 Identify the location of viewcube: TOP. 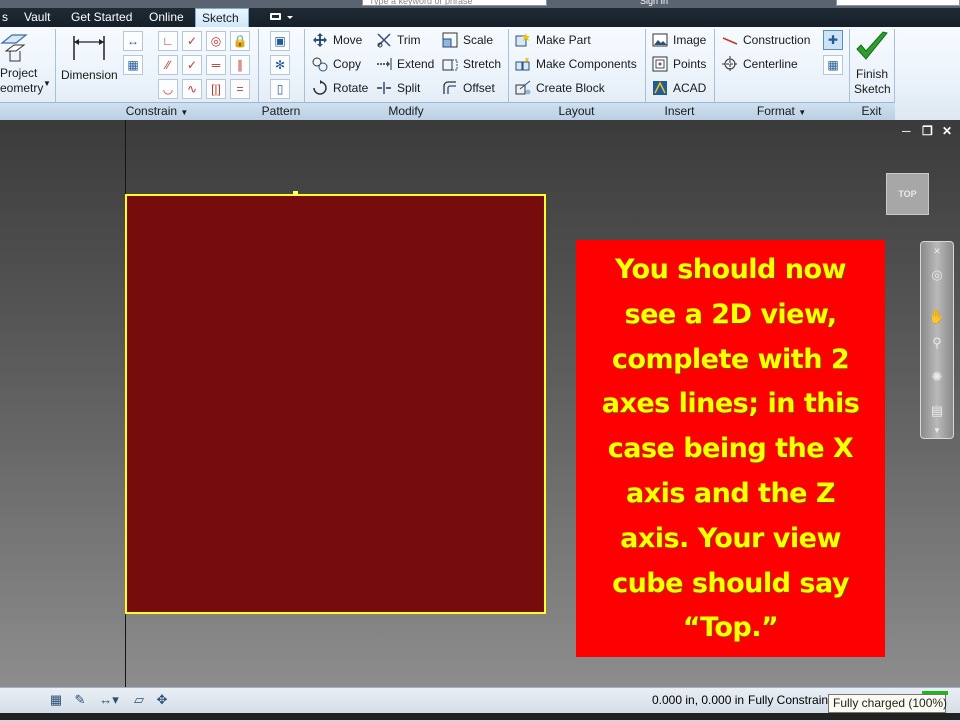
(907, 194).